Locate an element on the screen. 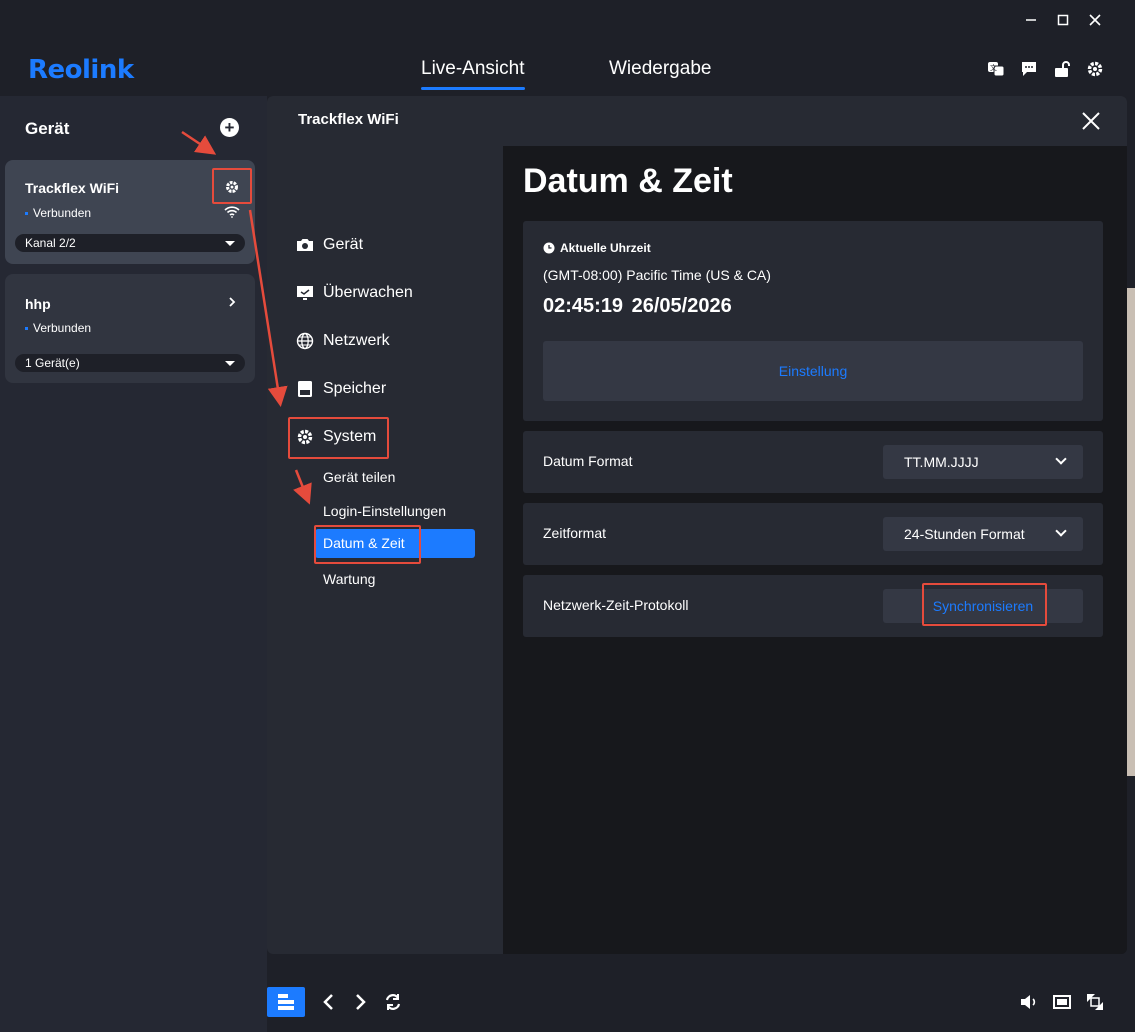 This screenshot has height=1032, width=1135. time-format-label: Zeitformat is located at coordinates (575, 533).